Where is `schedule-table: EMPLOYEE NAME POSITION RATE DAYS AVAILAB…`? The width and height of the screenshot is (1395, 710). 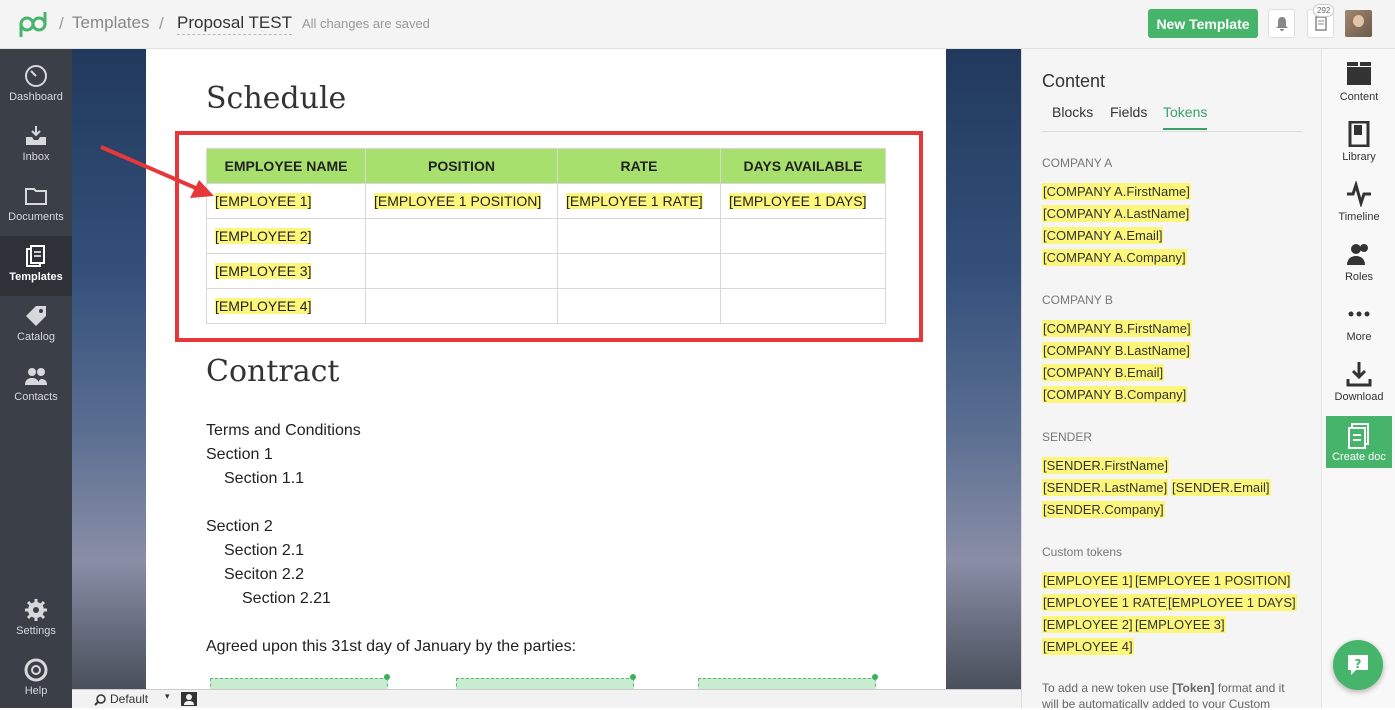
schedule-table: EMPLOYEE NAME POSITION RATE DAYS AVAILAB… is located at coordinates (546, 236).